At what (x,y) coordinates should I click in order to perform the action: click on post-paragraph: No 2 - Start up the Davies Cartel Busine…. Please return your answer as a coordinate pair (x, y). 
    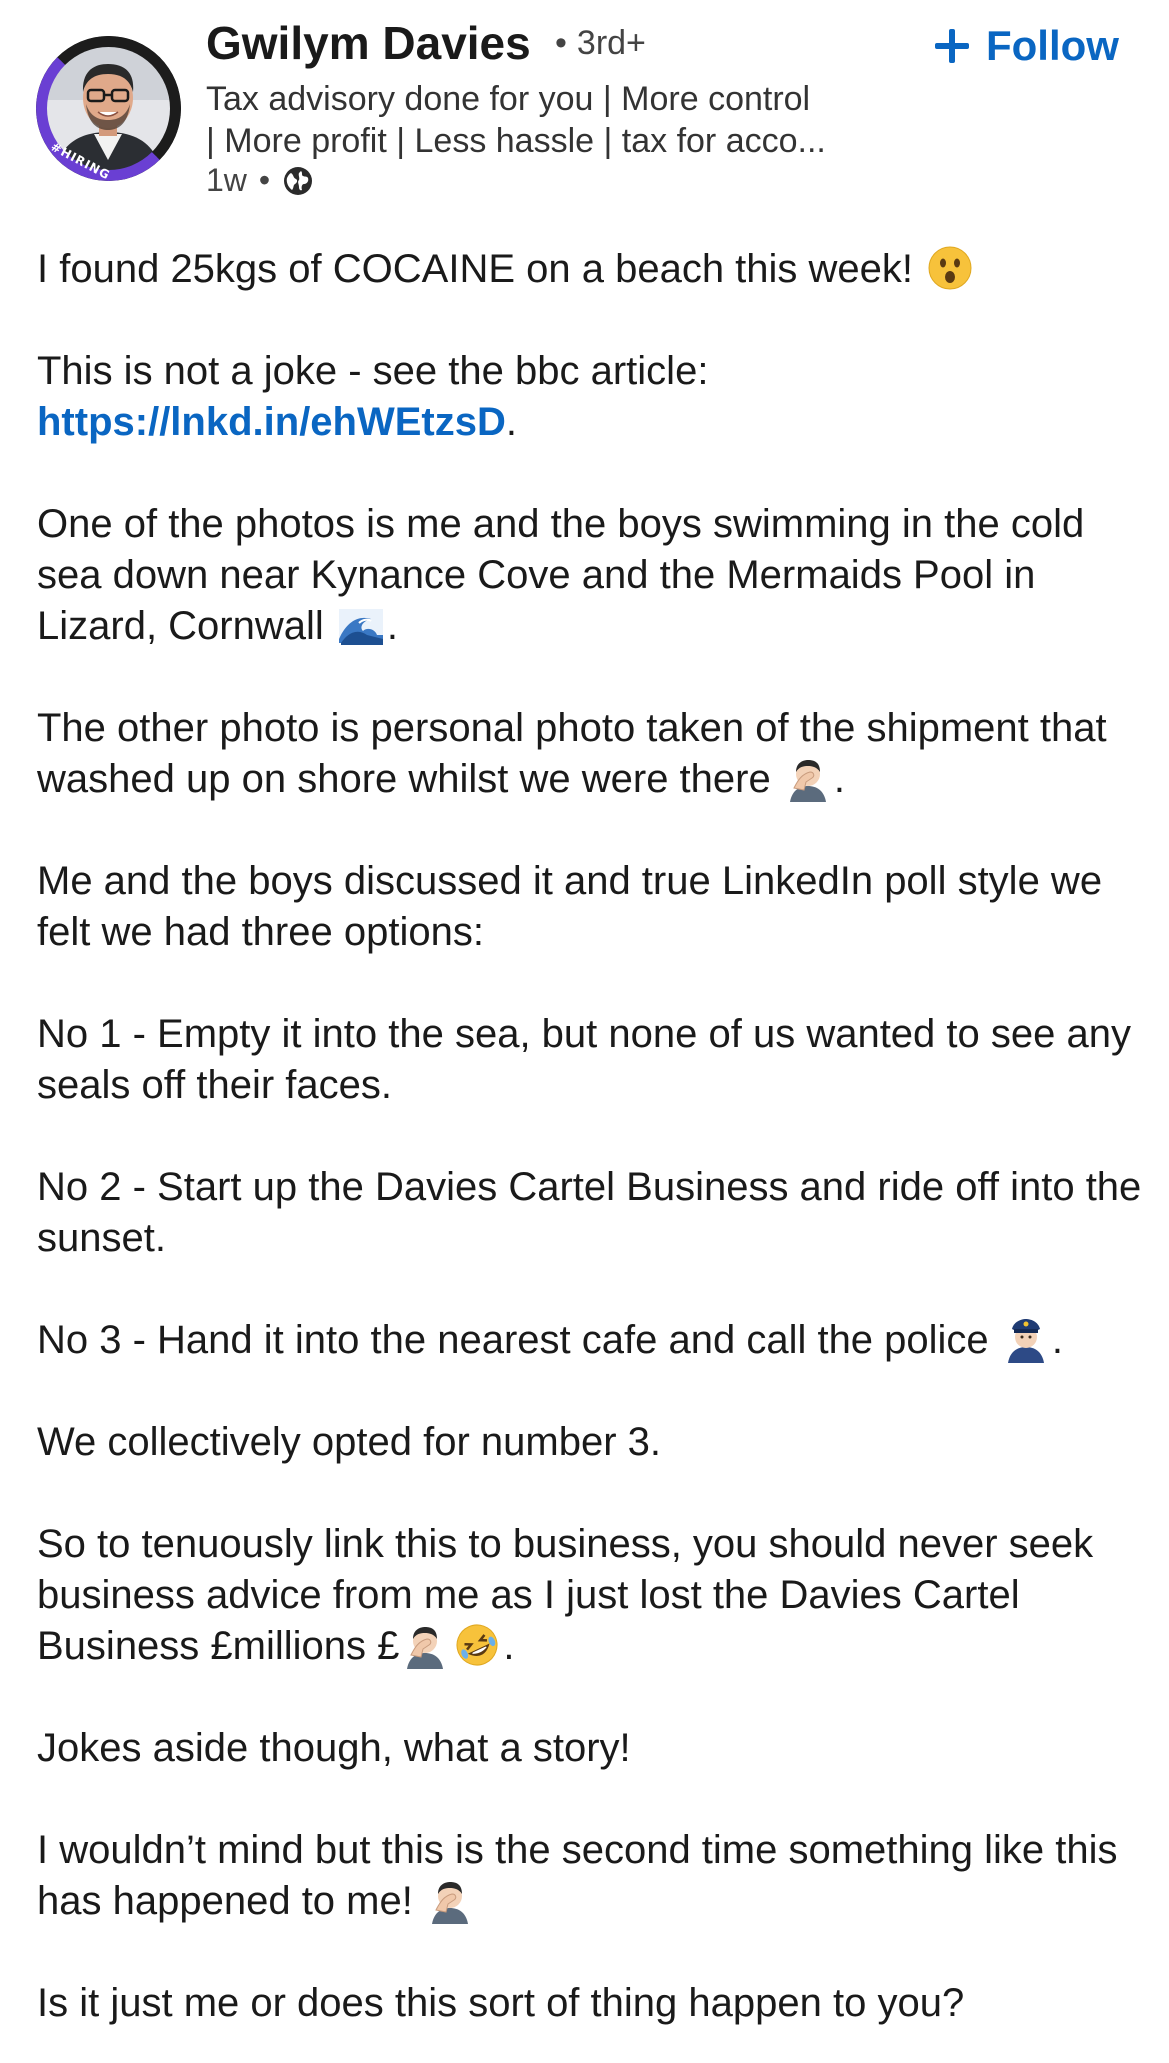
    Looking at the image, I should click on (592, 1213).